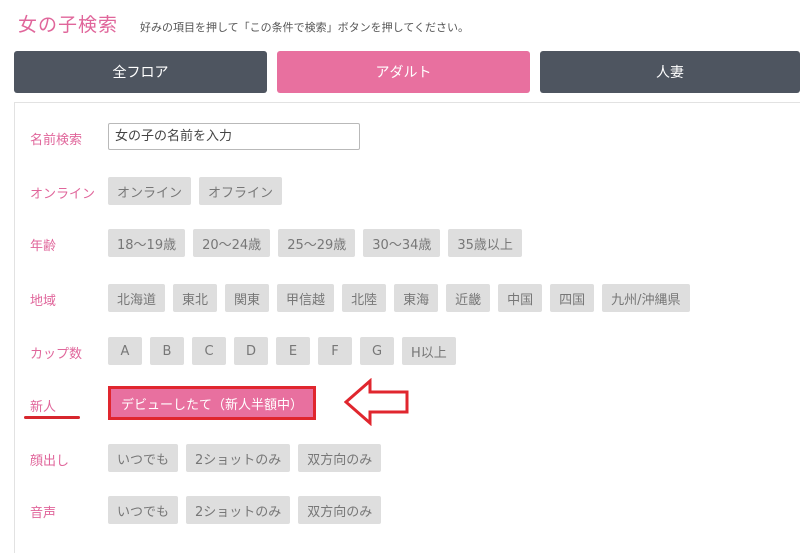 This screenshot has height=553, width=800. Describe the element at coordinates (143, 458) in the screenshot. I see `option-face-anytime: いつでも` at that location.